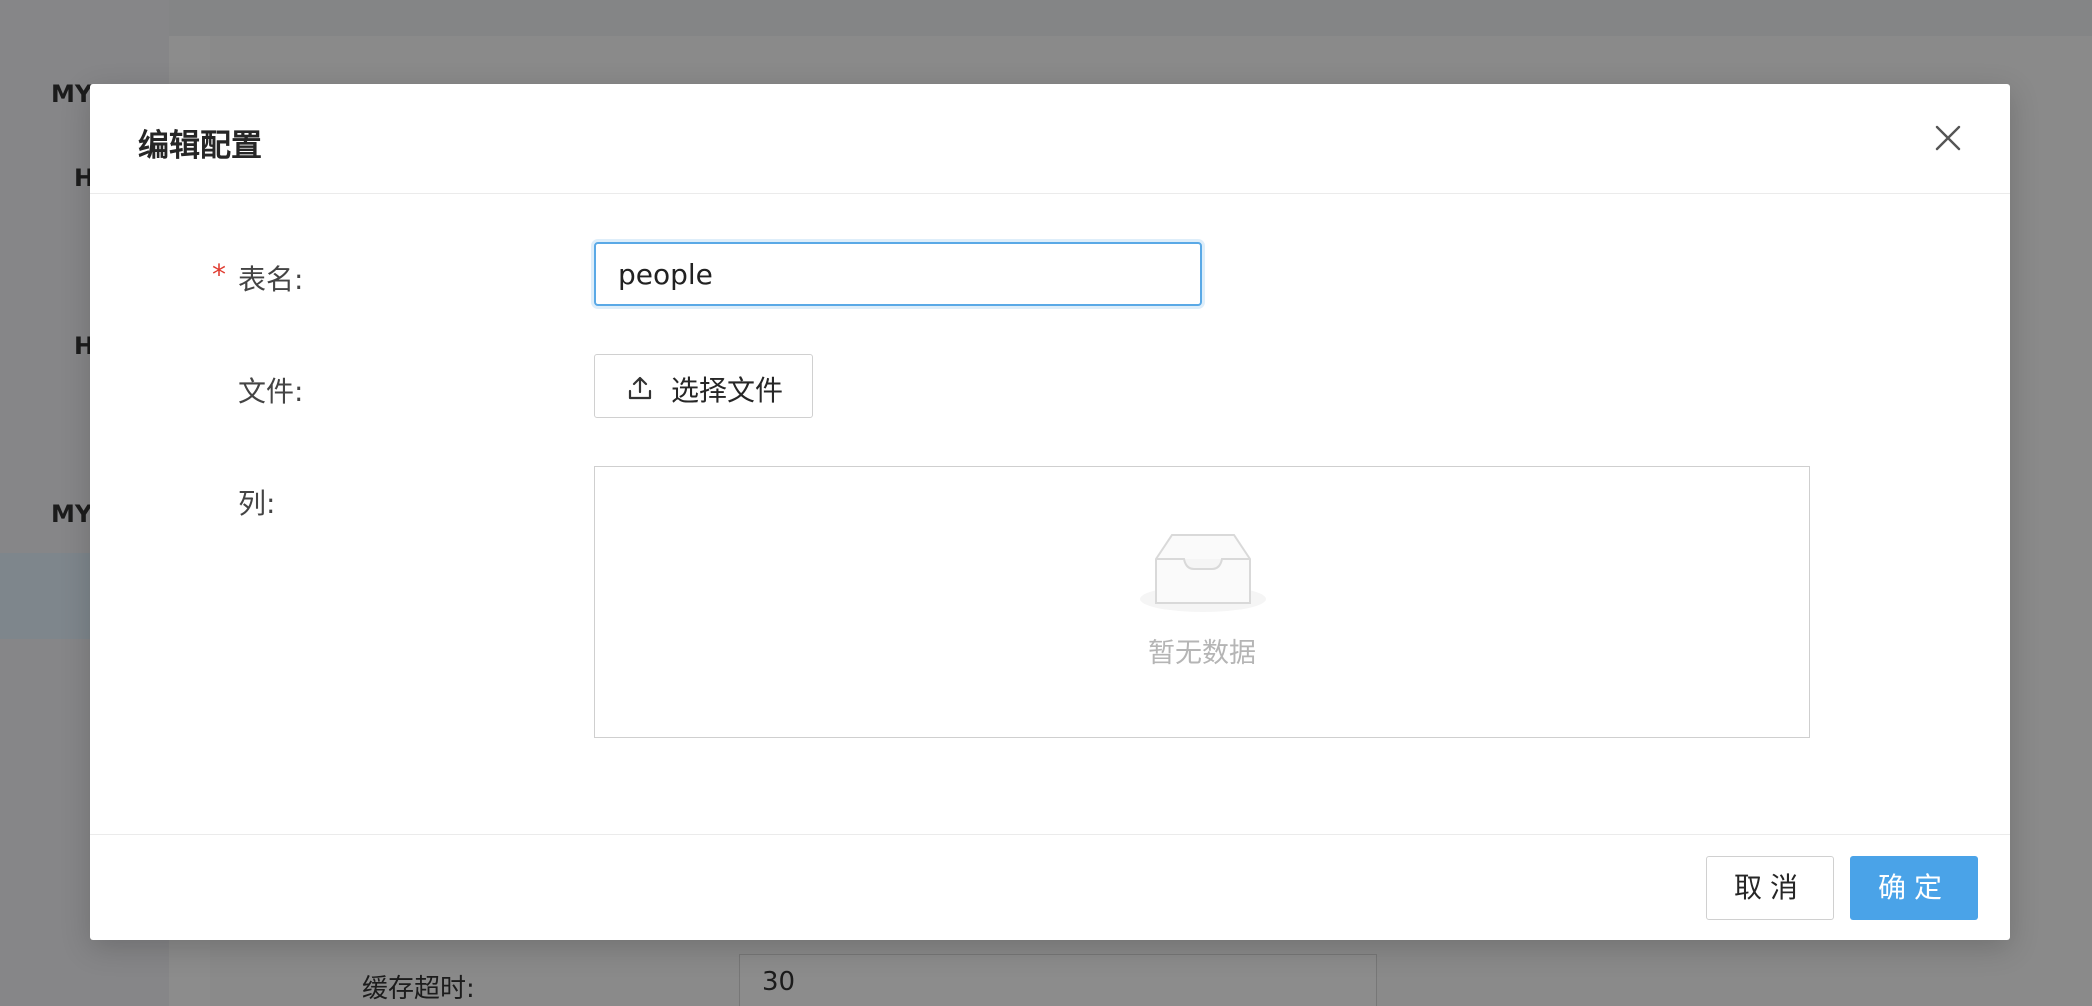 The height and width of the screenshot is (1006, 2092). I want to click on table-name-input, so click(898, 274).